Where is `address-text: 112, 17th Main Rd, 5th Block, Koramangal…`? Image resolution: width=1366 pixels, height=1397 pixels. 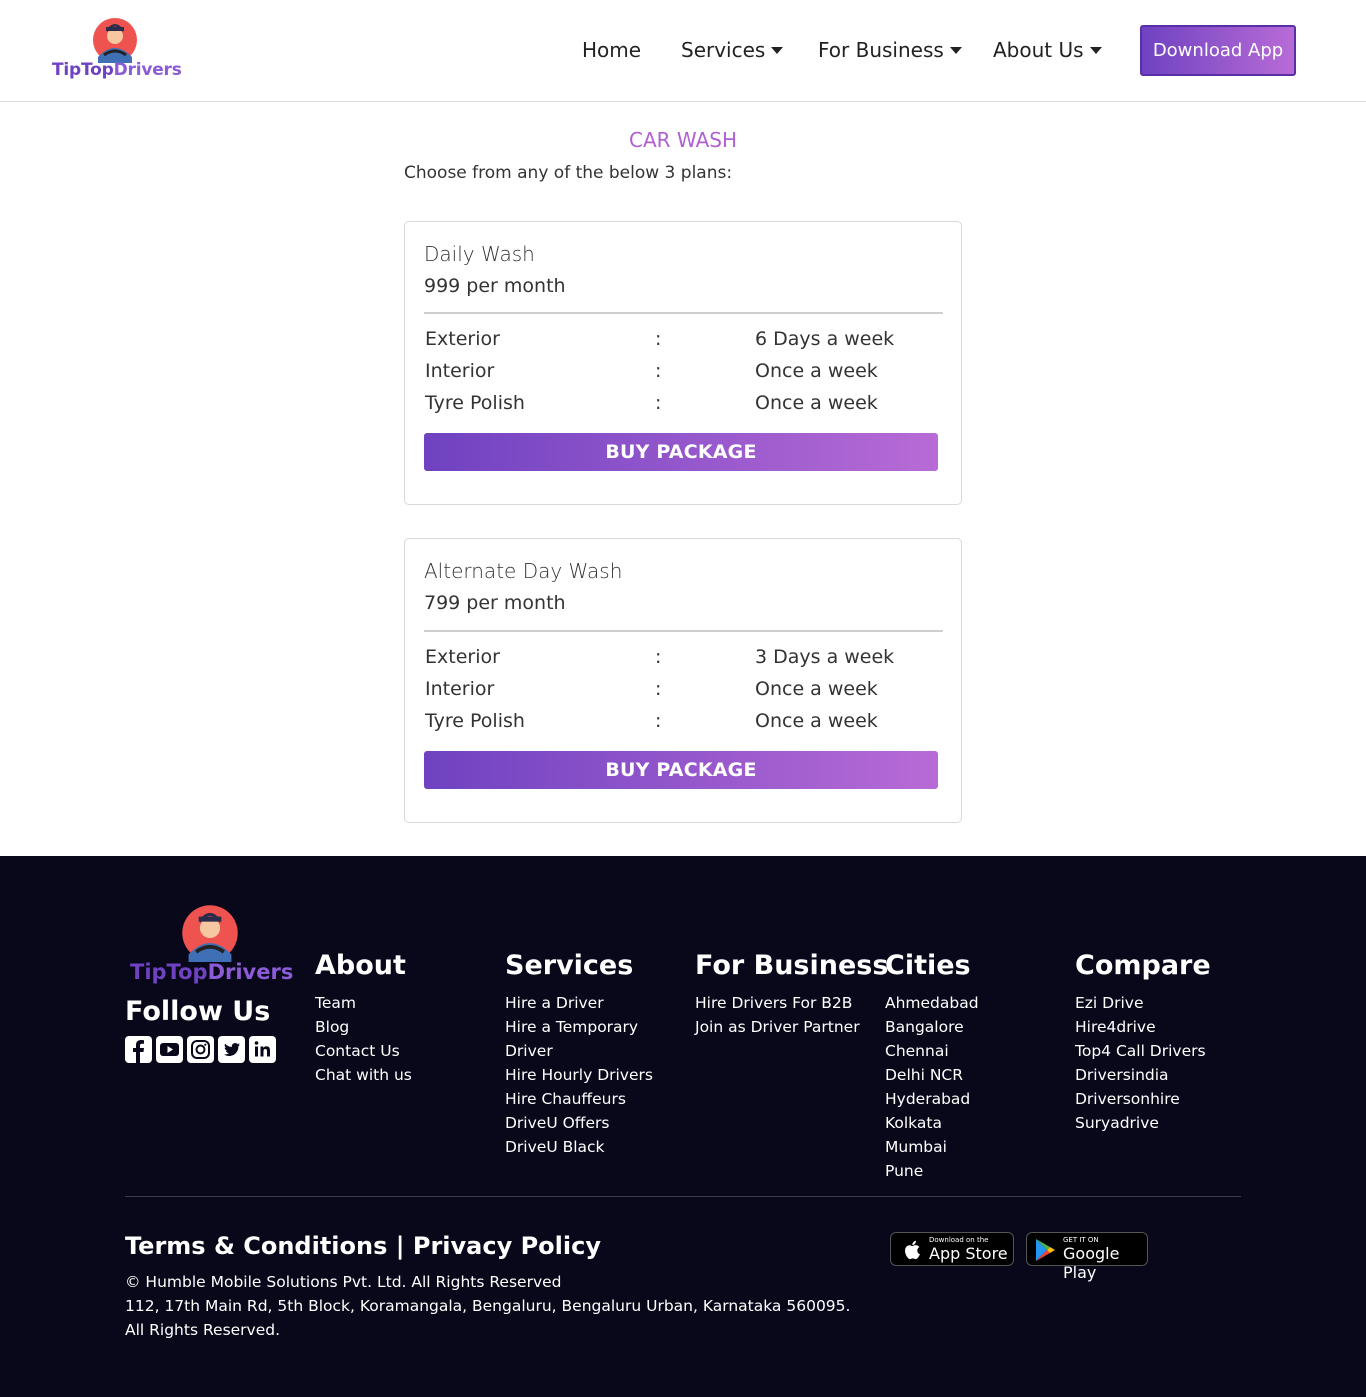
address-text: 112, 17th Main Rd, 5th Block, Koramangal… is located at coordinates (488, 1306).